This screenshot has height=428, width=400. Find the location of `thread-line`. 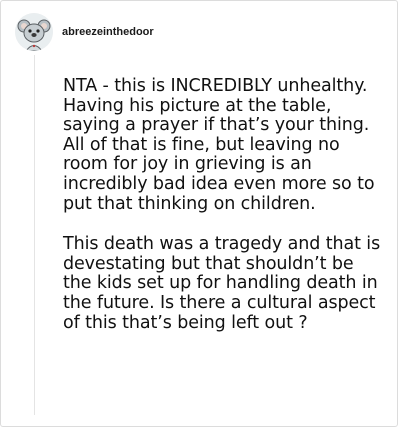

thread-line is located at coordinates (34, 235).